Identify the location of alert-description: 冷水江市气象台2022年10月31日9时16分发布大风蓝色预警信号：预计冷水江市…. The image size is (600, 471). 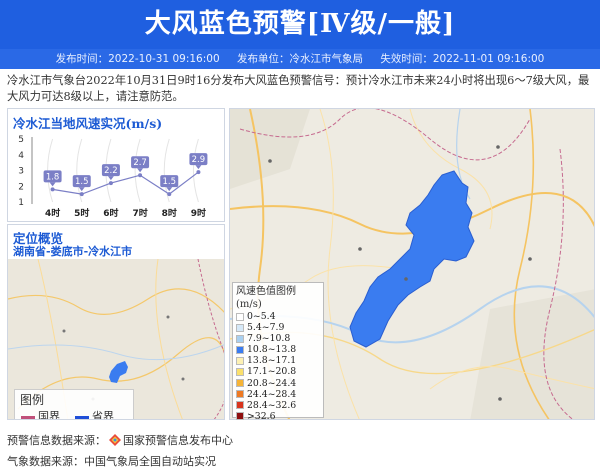
(298, 88).